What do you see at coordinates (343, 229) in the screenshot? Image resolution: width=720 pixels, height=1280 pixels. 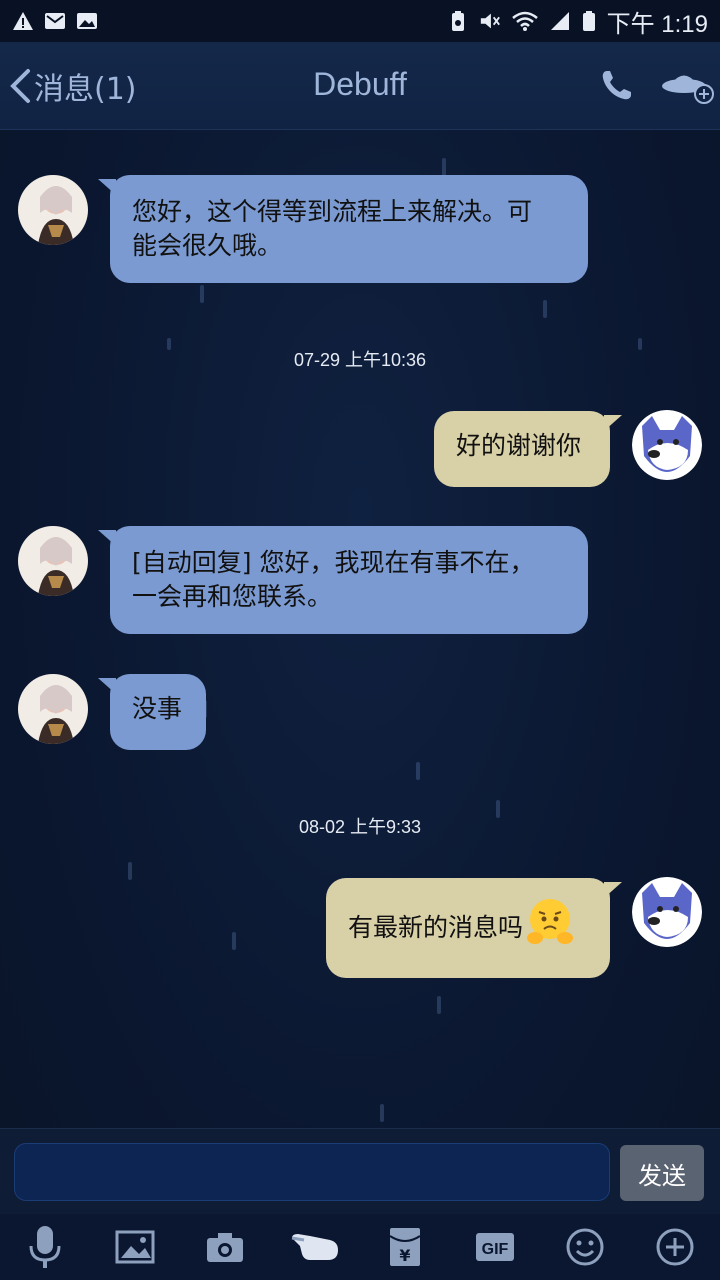 I see `message-bubble-received: 您好，这个得等到流程上来解决。可 能会很久哦。` at bounding box center [343, 229].